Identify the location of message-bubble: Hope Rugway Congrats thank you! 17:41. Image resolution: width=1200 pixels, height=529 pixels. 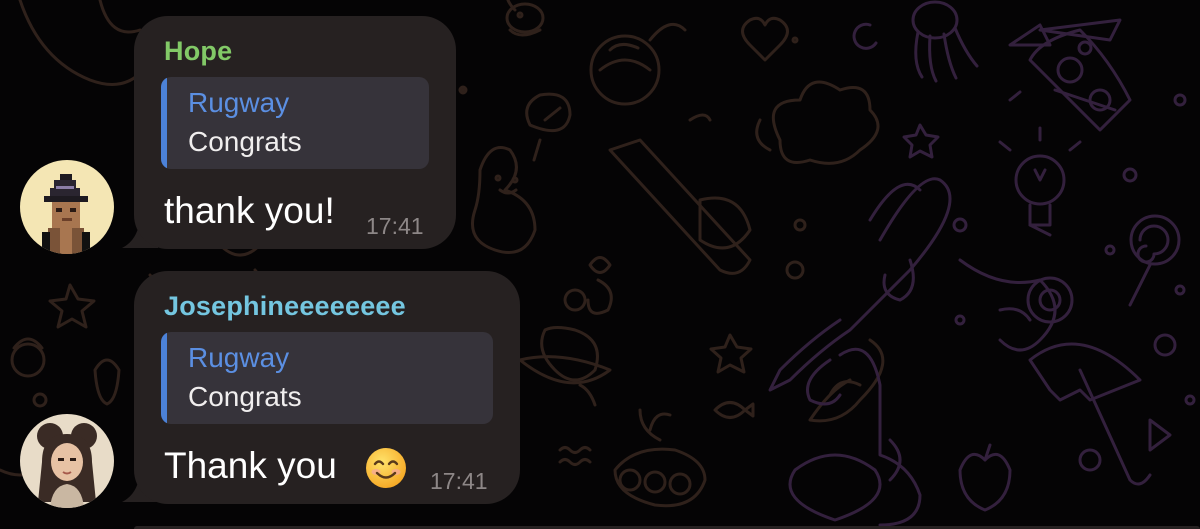
(295, 132).